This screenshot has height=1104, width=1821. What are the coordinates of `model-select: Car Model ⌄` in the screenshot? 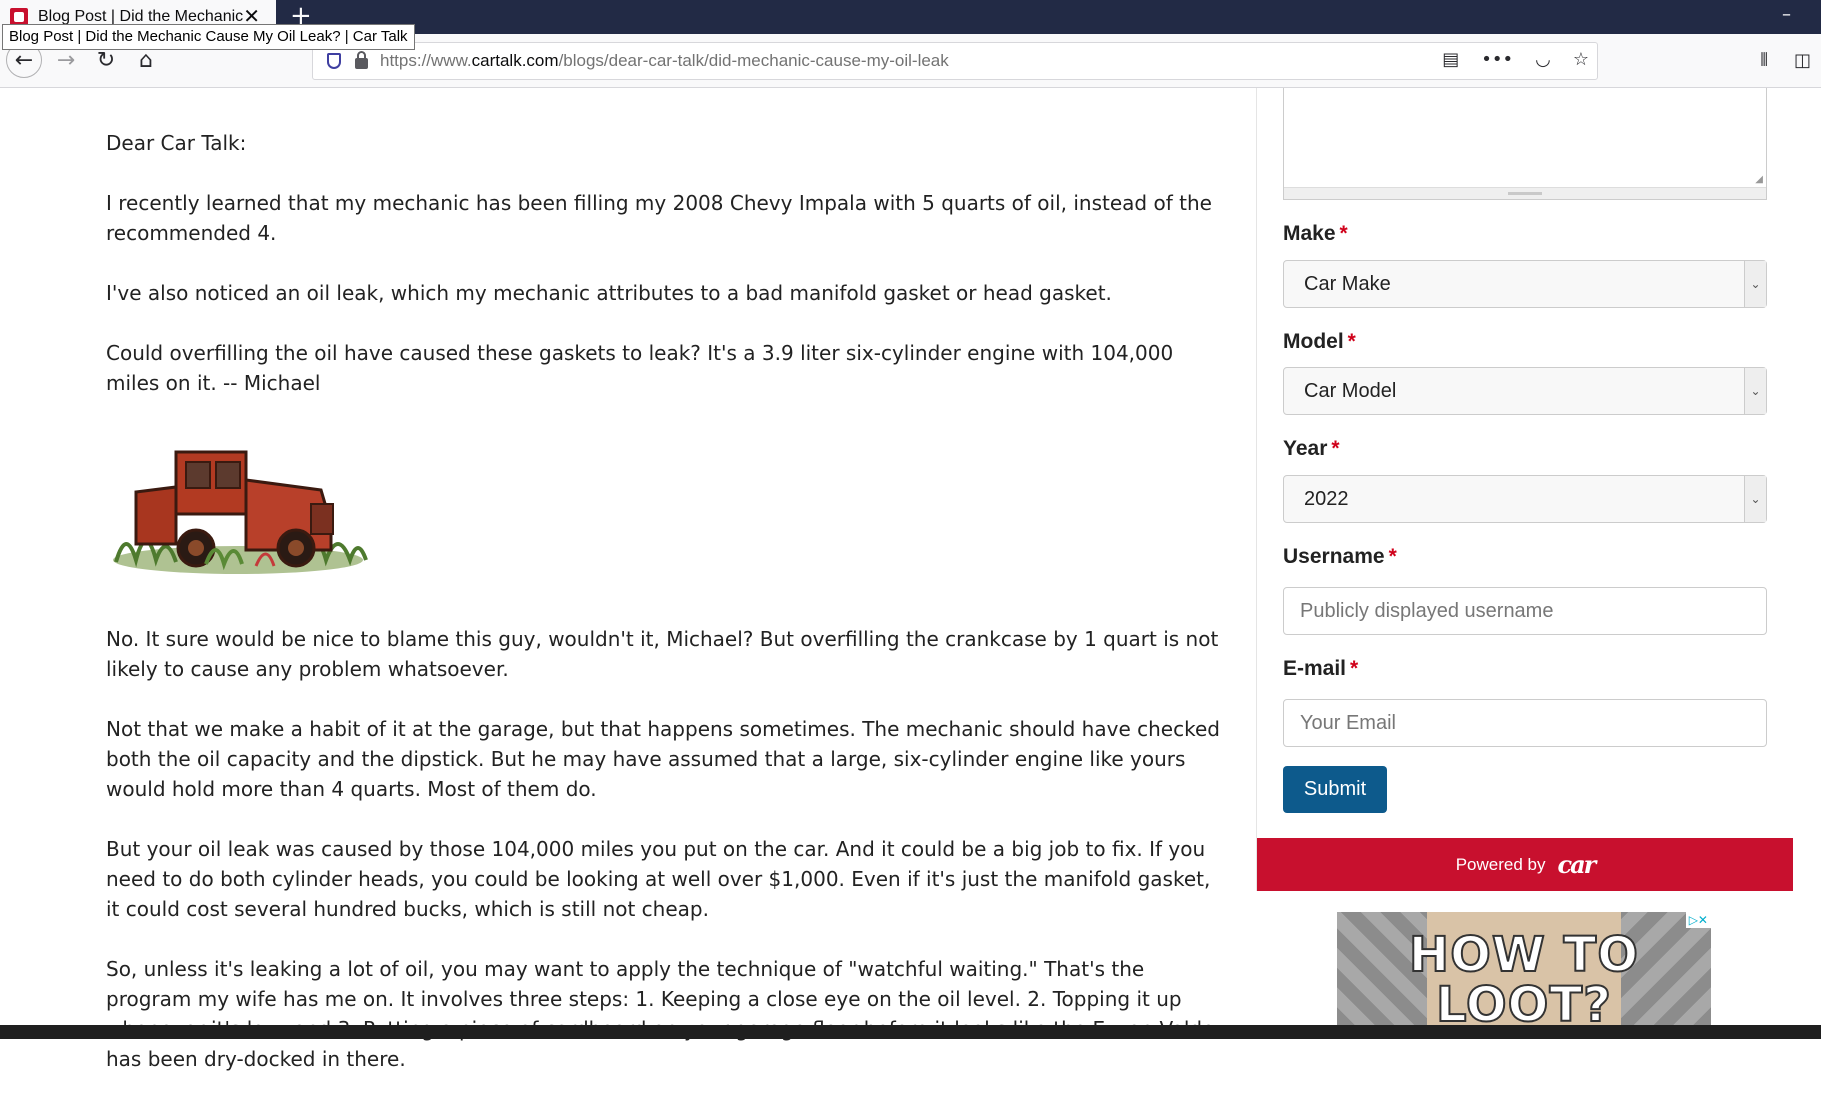 It's located at (1525, 391).